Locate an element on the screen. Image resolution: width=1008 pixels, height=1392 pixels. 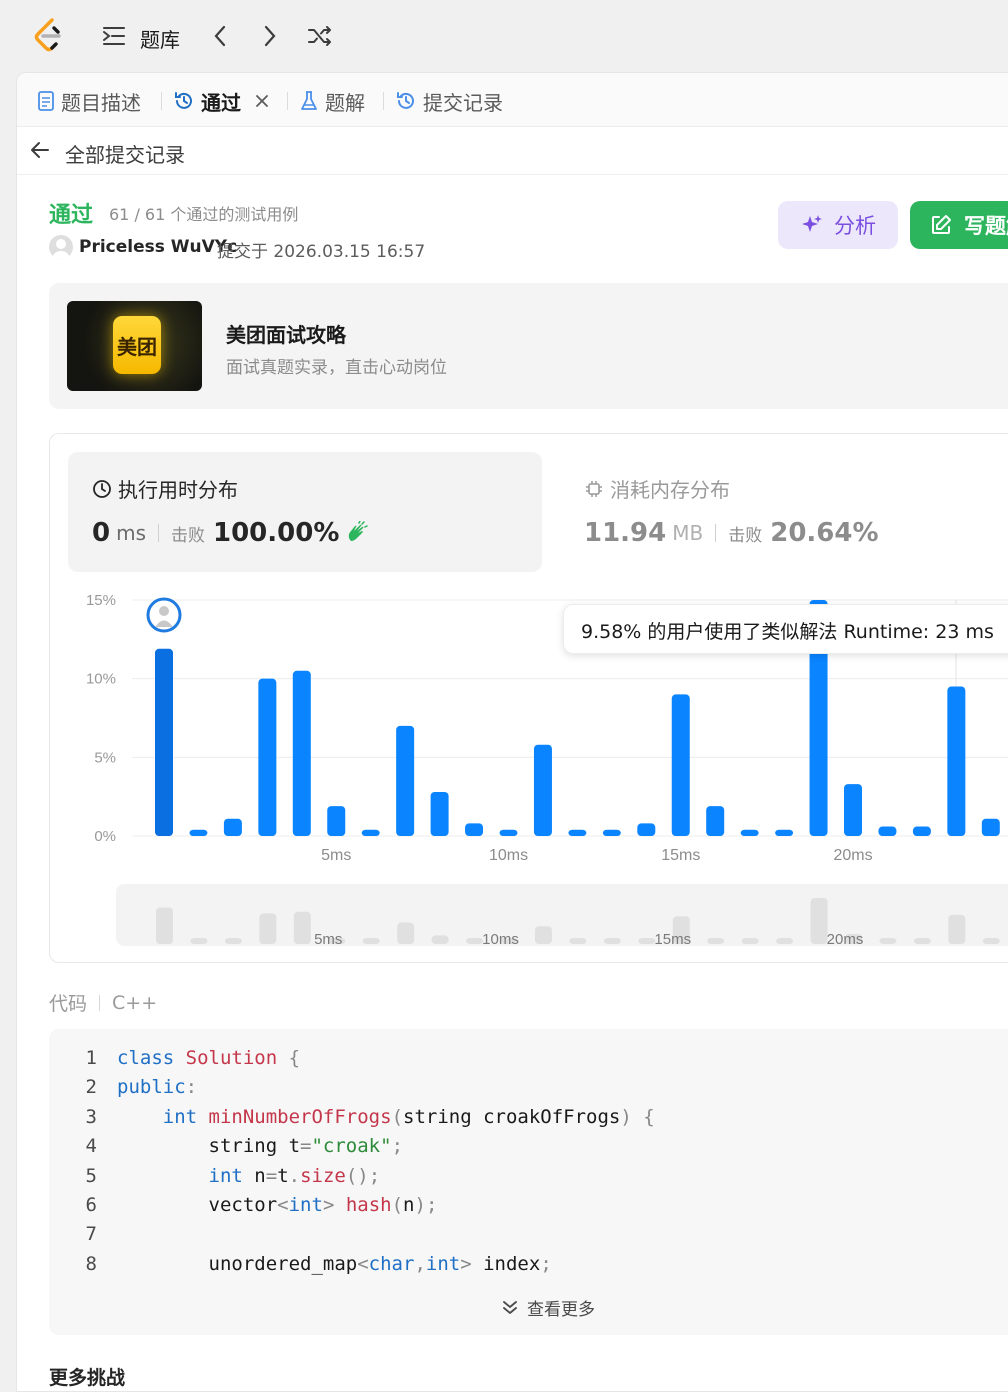
avatar-icon is located at coordinates (164, 611).